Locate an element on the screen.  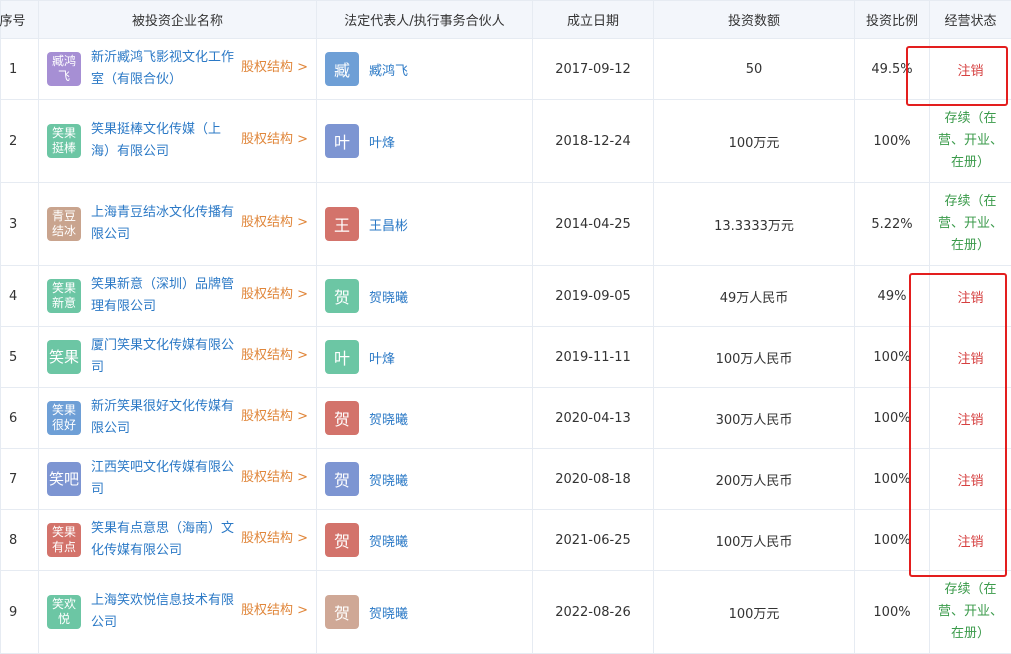
header-investment-ratio: 投资比例 is located at coordinates (892, 20).